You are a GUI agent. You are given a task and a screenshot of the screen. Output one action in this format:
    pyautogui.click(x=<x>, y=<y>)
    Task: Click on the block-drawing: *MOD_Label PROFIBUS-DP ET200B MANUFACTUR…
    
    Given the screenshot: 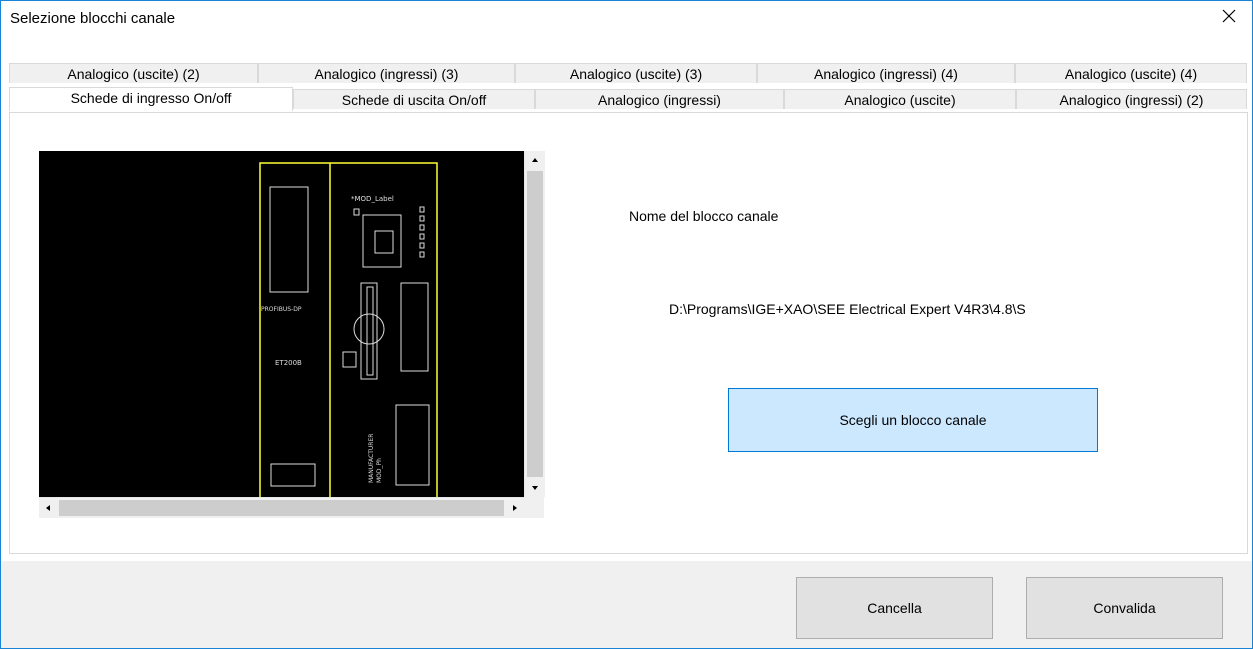 What is the action you would take?
    pyautogui.click(x=348, y=329)
    